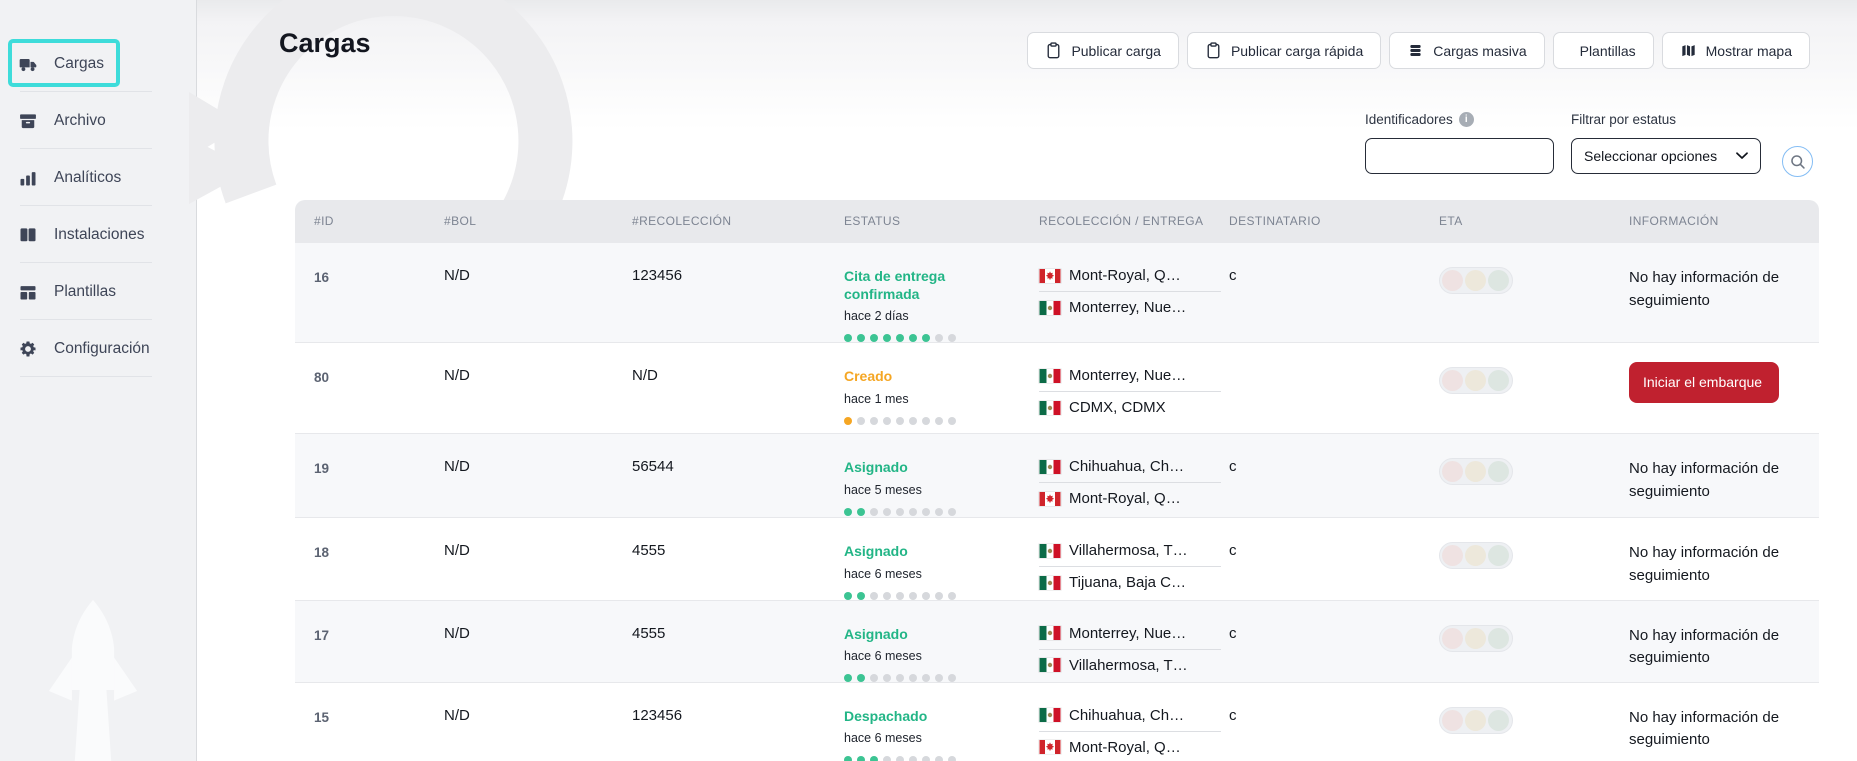 The image size is (1857, 761). What do you see at coordinates (941, 641) in the screenshot?
I see `cell-status: Asignado hace 6 meses` at bounding box center [941, 641].